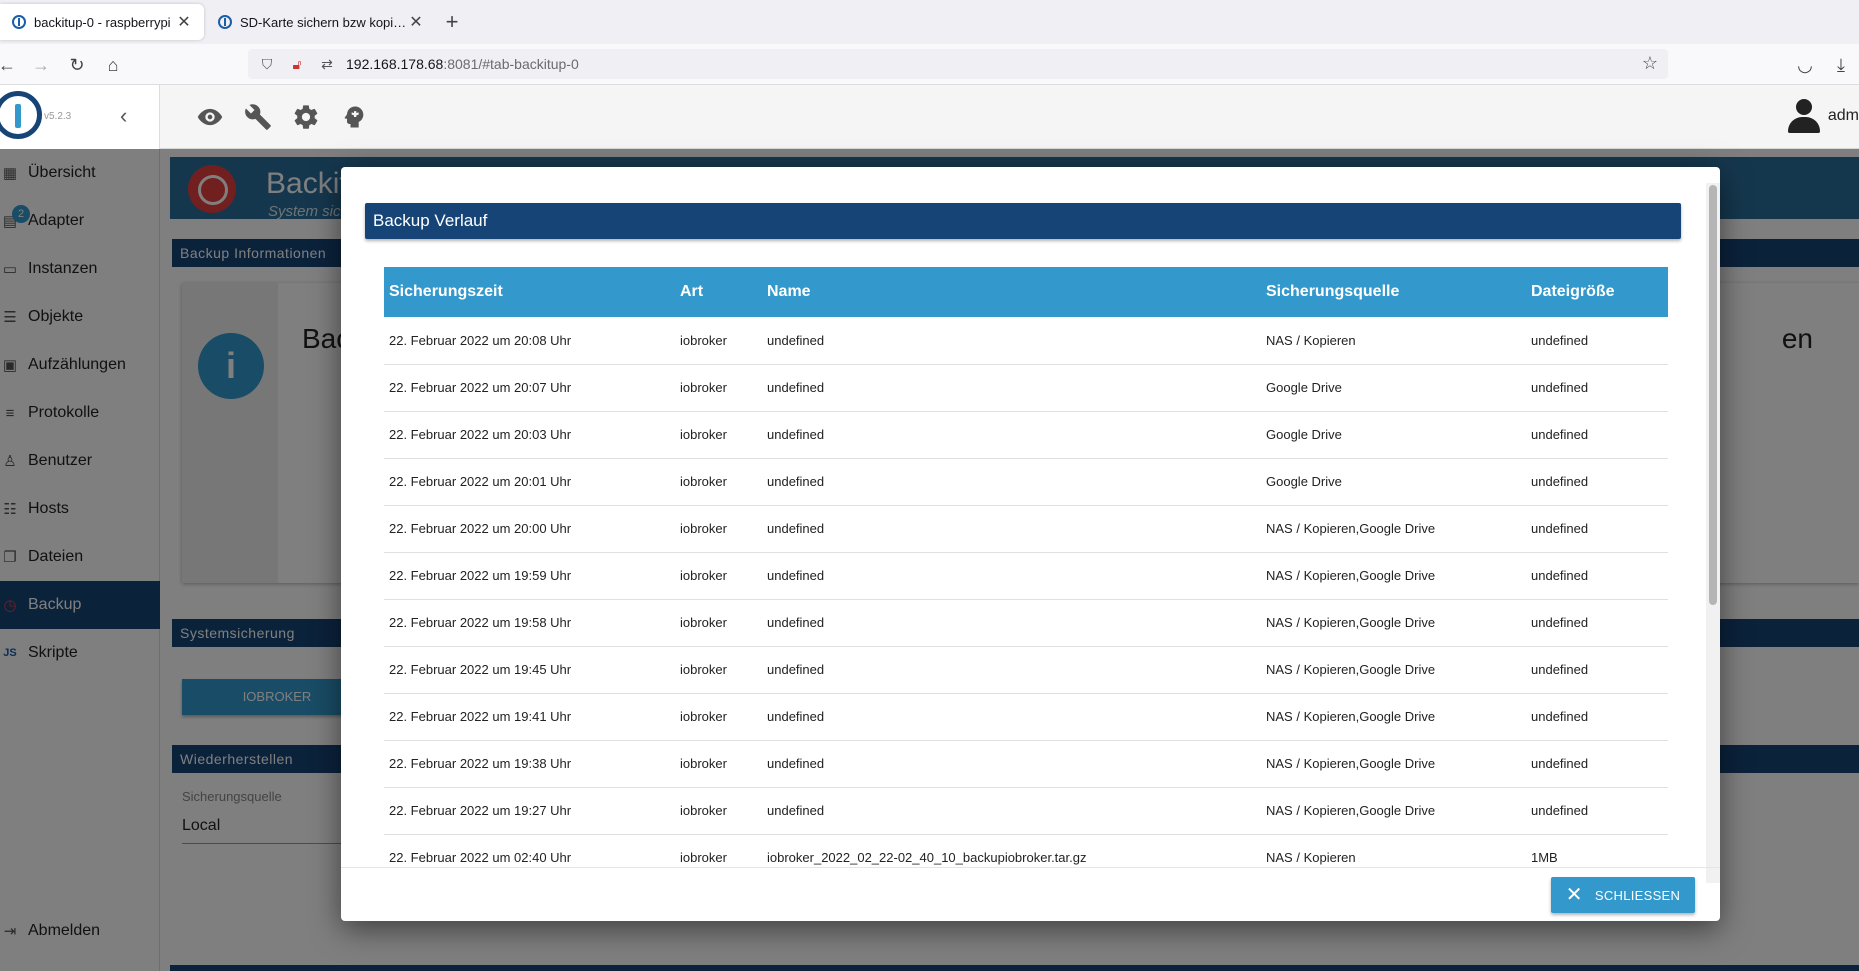 This screenshot has height=971, width=1859. What do you see at coordinates (41, 65) in the screenshot?
I see `forward-arrow-icon: →` at bounding box center [41, 65].